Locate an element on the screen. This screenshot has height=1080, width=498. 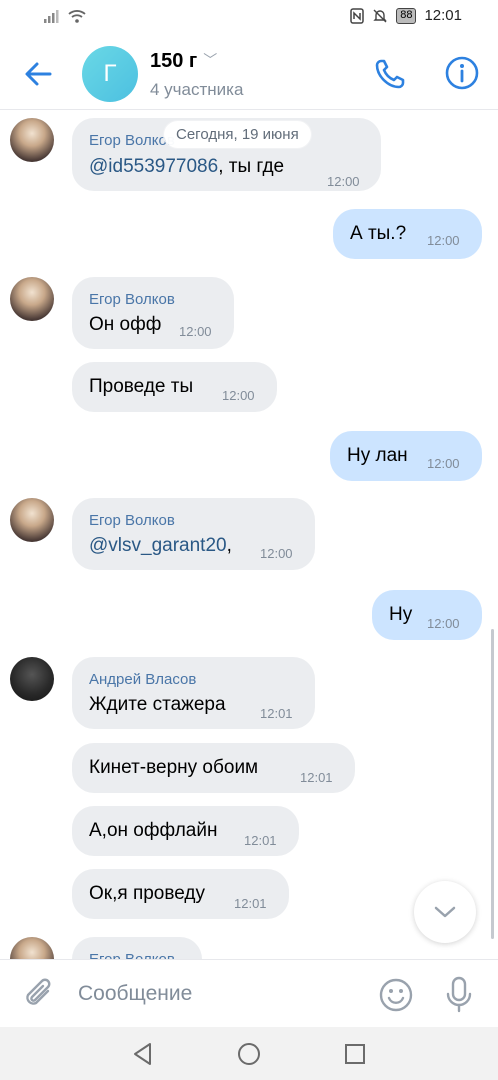
message-bubble-outgoing: Ну лан 12:00 is located at coordinates (406, 456).